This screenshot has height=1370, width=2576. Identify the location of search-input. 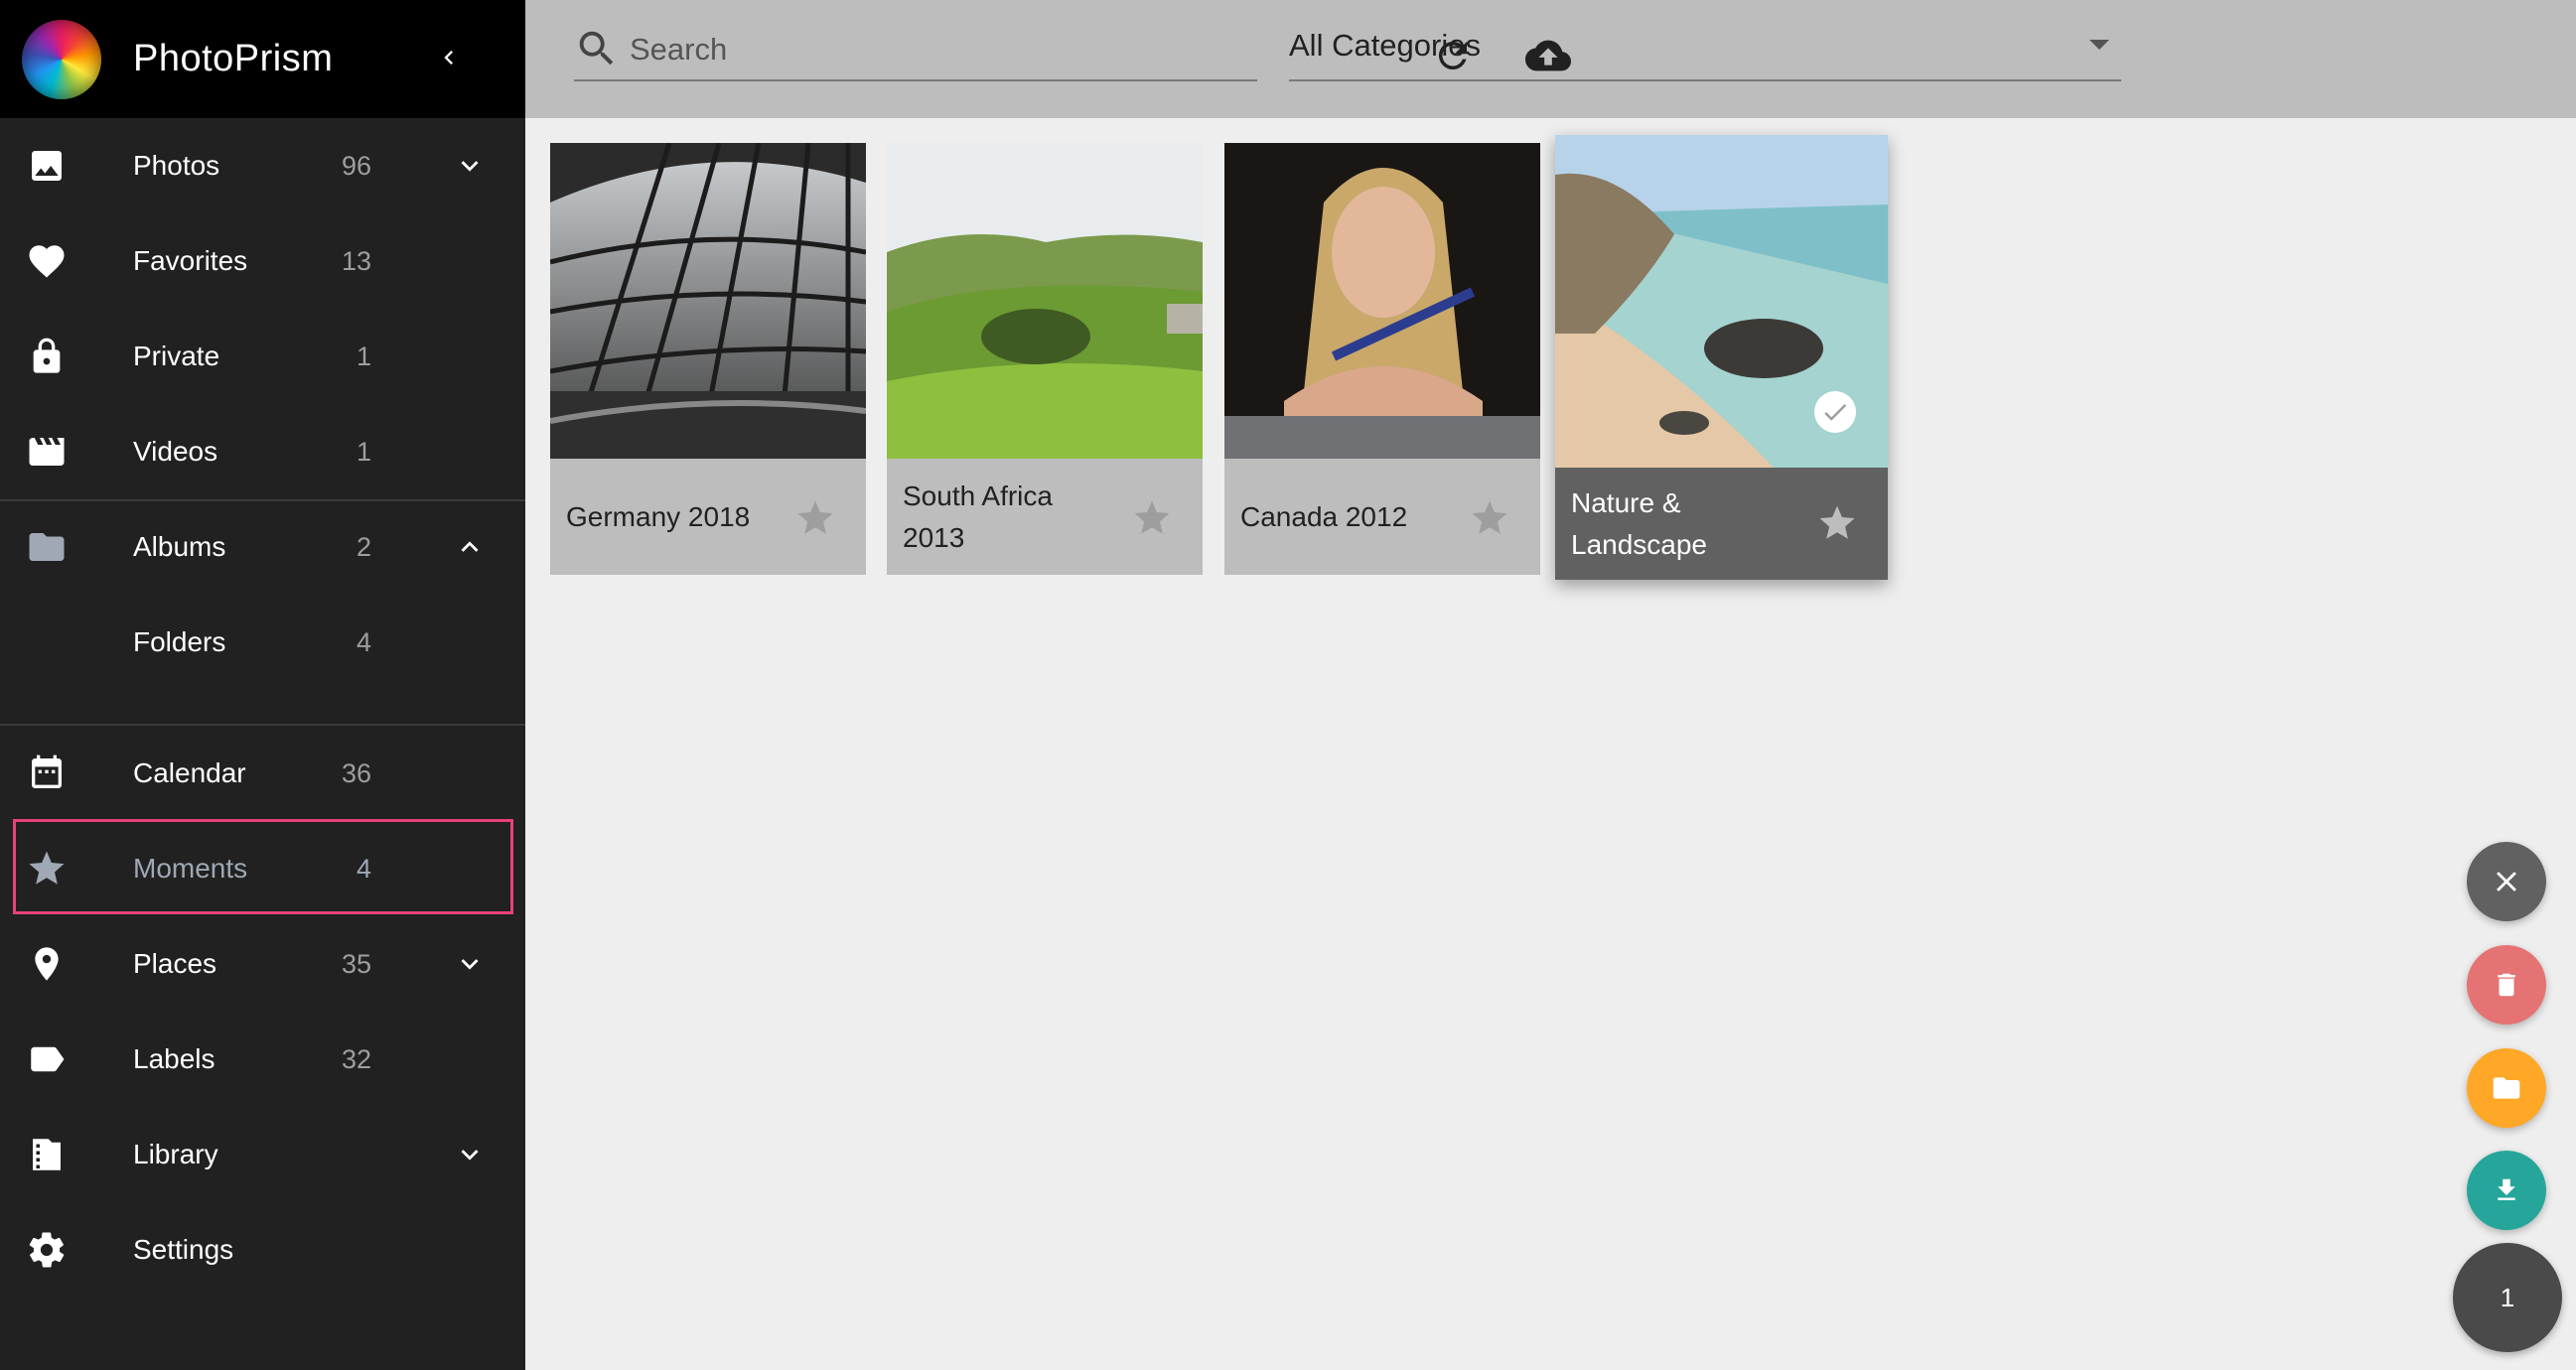
(927, 50).